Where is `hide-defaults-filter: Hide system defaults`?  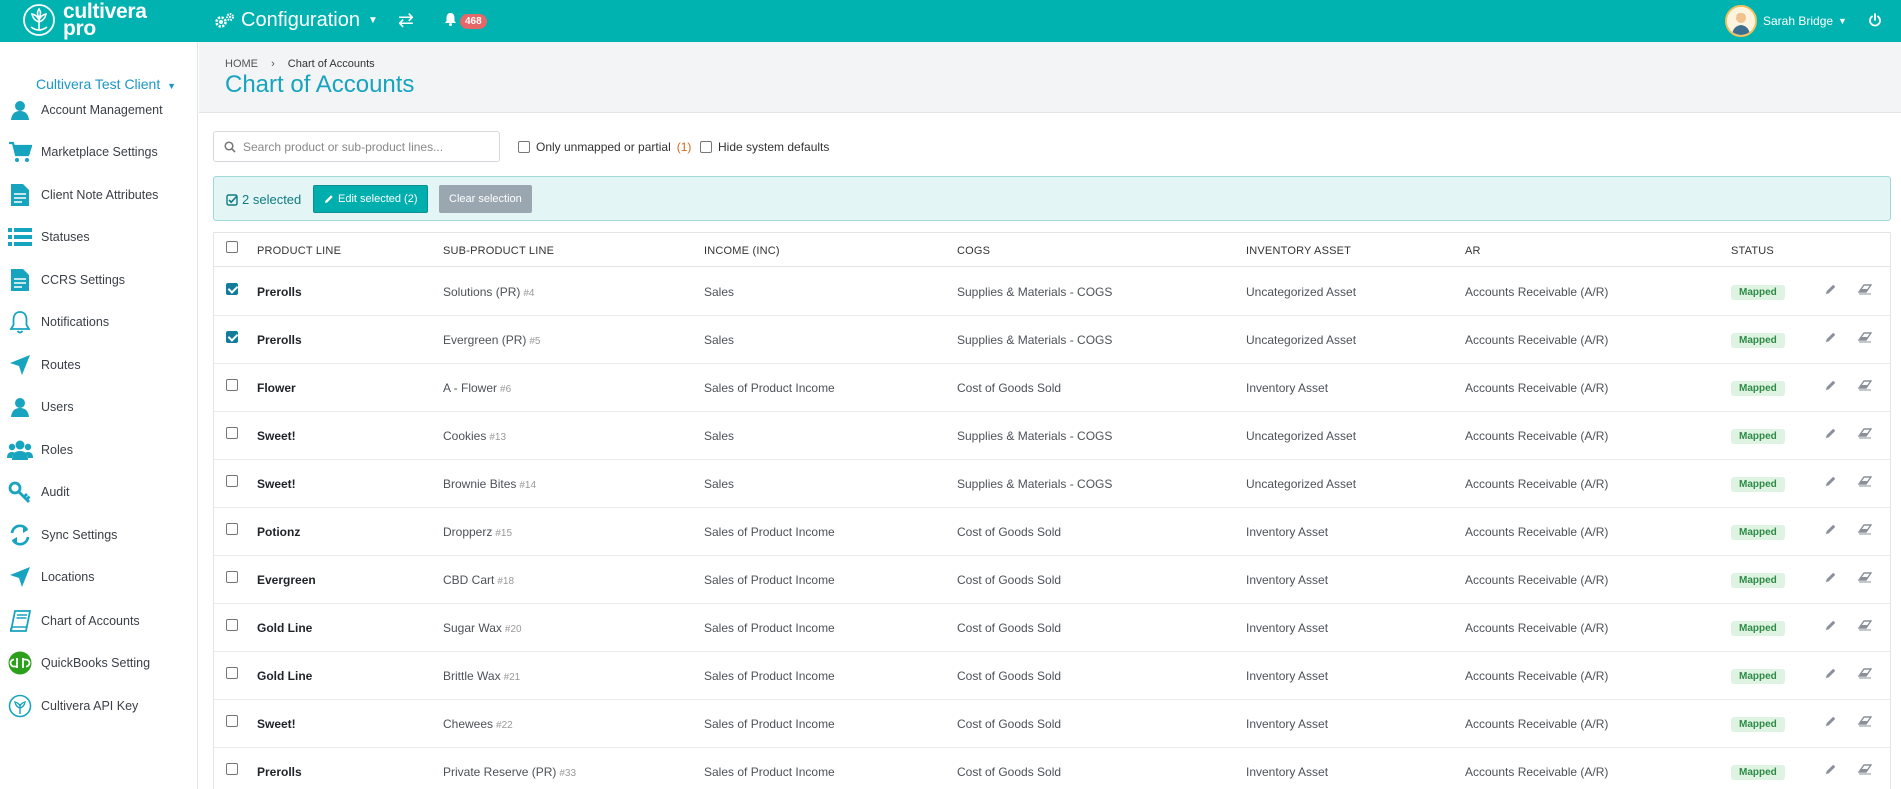
hide-defaults-filter: Hide system defaults is located at coordinates (764, 147).